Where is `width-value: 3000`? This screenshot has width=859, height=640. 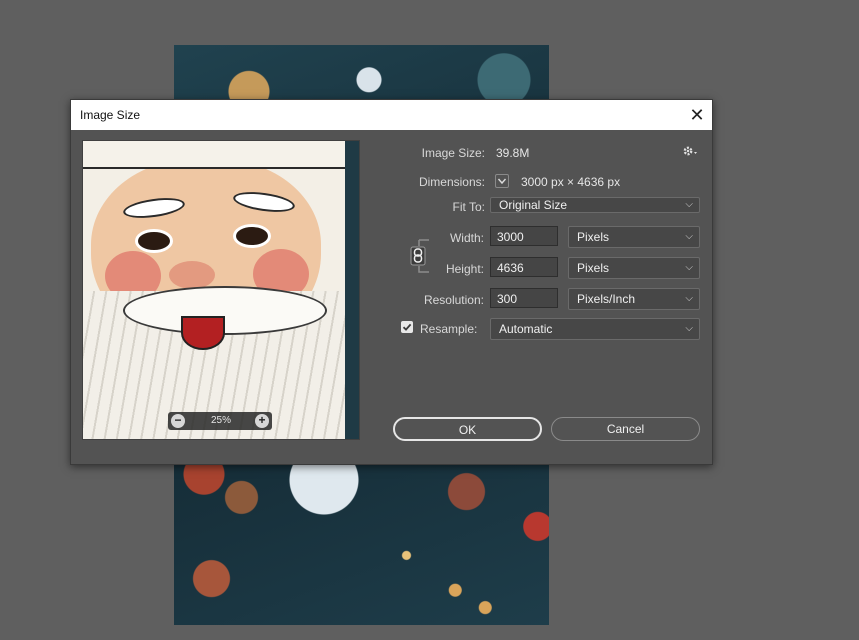 width-value: 3000 is located at coordinates (510, 237).